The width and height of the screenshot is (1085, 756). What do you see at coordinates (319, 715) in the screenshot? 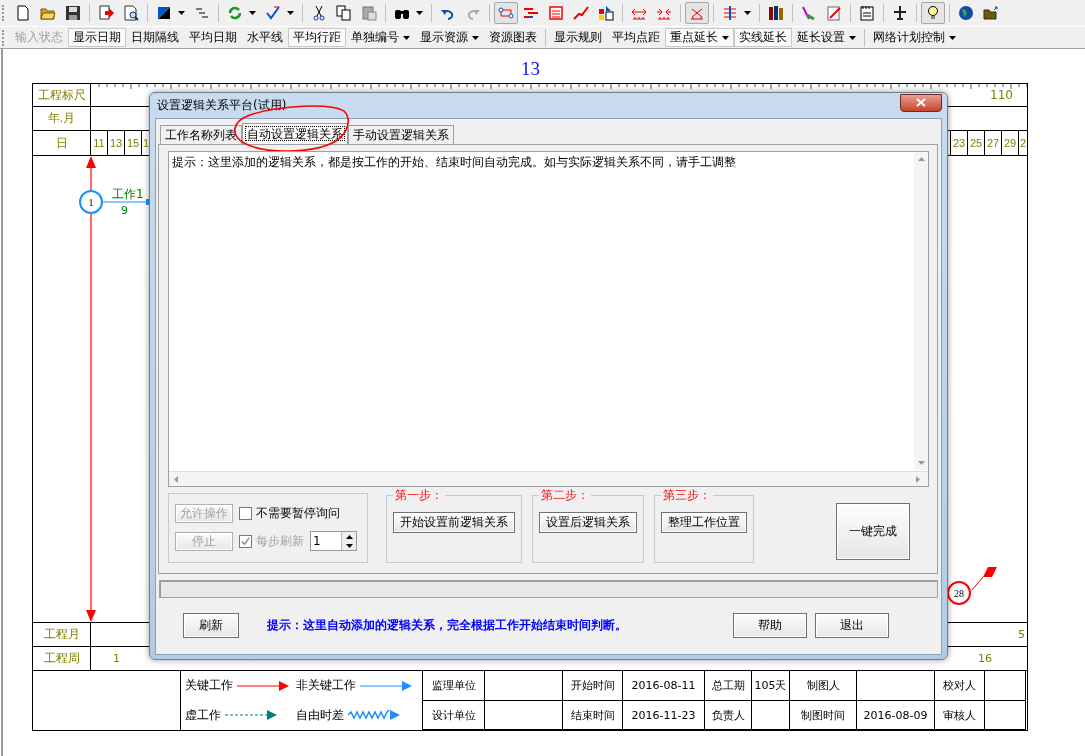
I see `legend-label: 自由时差` at bounding box center [319, 715].